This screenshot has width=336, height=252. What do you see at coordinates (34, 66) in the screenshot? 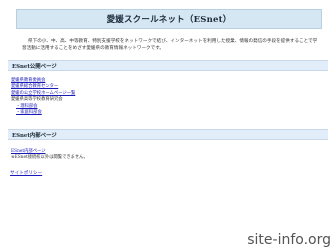
I see `section-title-public: ESnet公開ページ` at bounding box center [34, 66].